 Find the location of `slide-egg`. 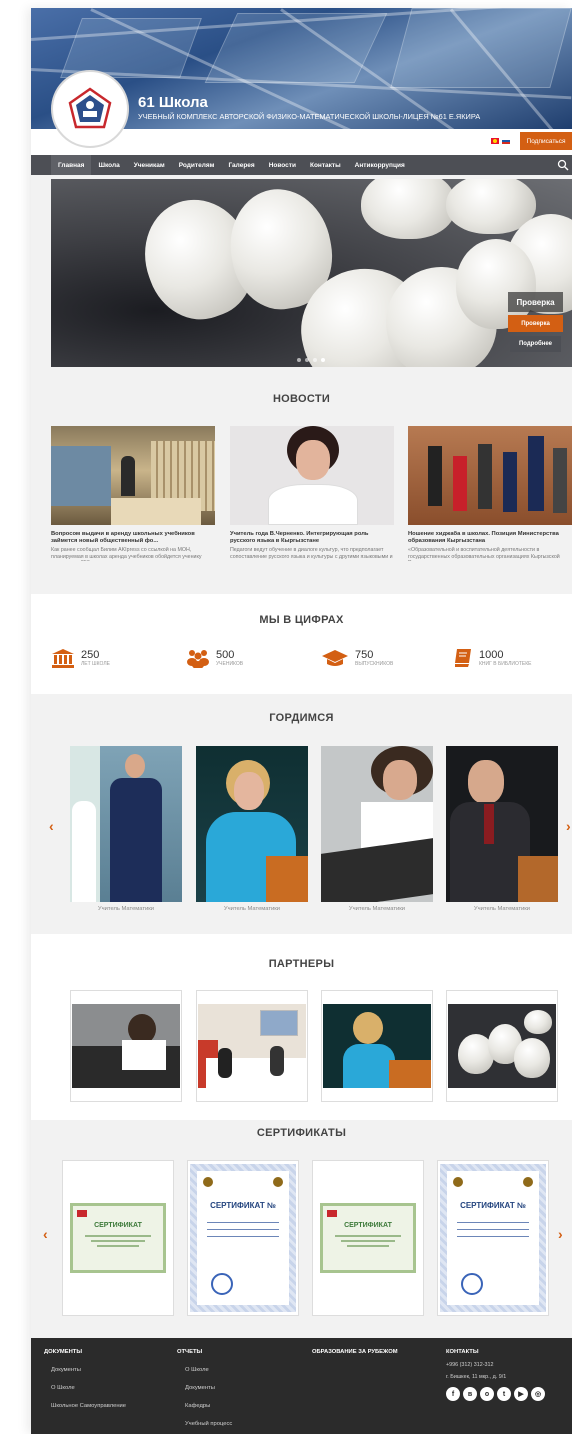

slide-egg is located at coordinates (408, 209).